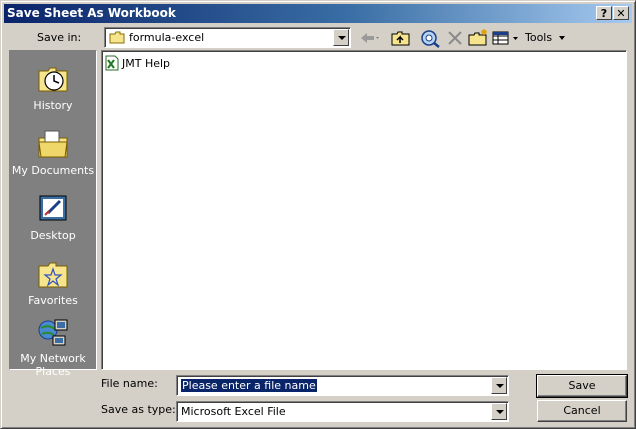 The height and width of the screenshot is (429, 636). I want to click on place-label: Favorites, so click(53, 300).